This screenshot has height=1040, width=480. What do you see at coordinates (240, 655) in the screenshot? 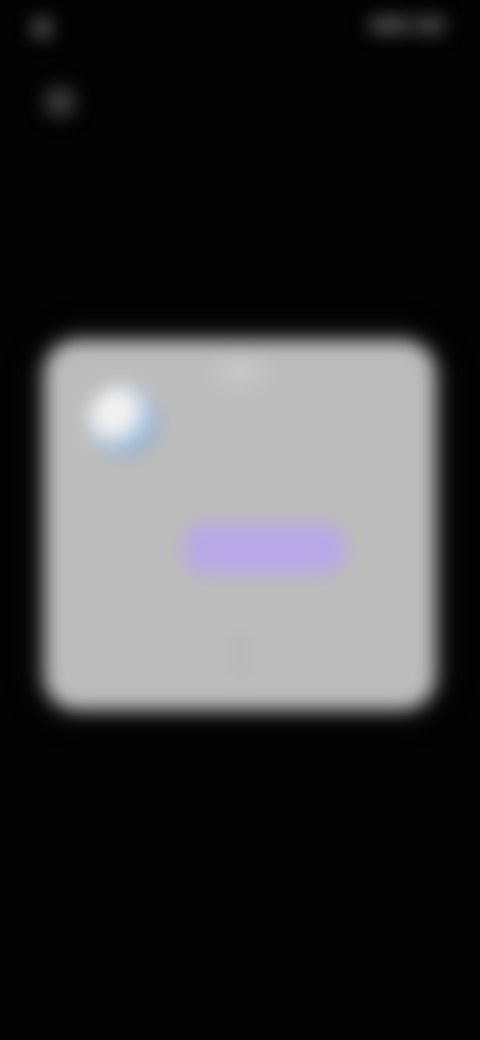
I see `dialog-button-row` at bounding box center [240, 655].